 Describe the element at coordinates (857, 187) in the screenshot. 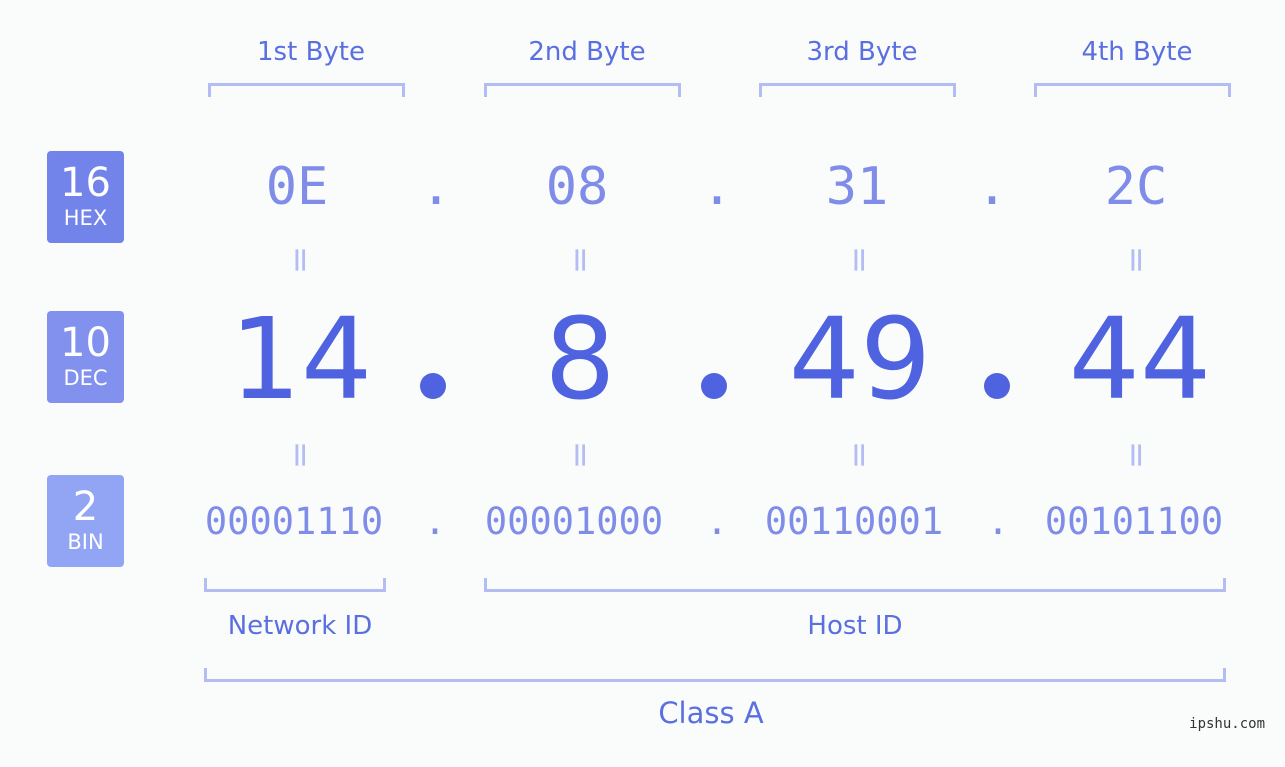

I see `hex-byte-3: 31` at that location.